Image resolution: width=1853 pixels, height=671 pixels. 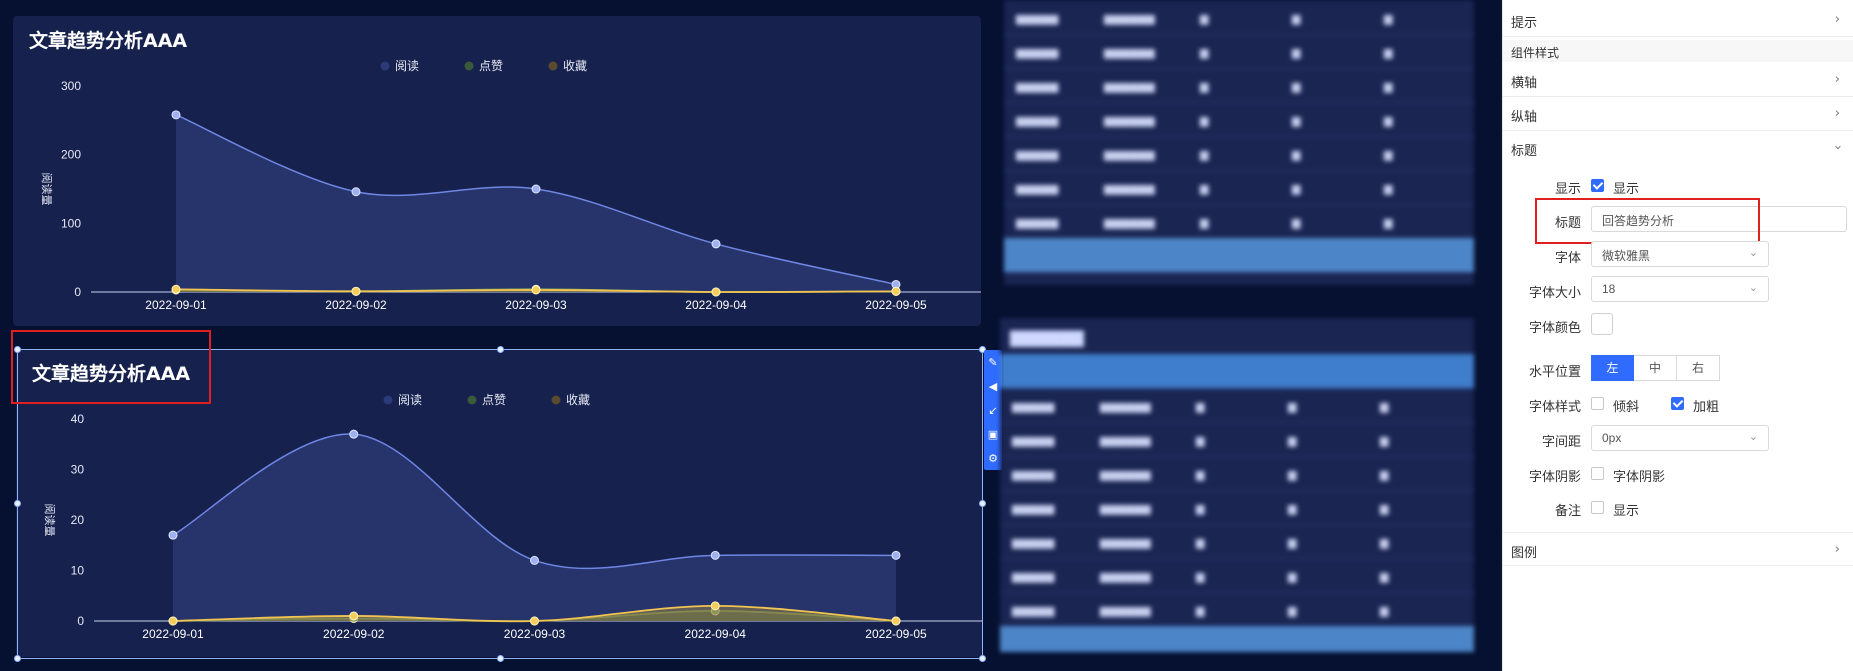 I want to click on table-header, so click(x=1237, y=371).